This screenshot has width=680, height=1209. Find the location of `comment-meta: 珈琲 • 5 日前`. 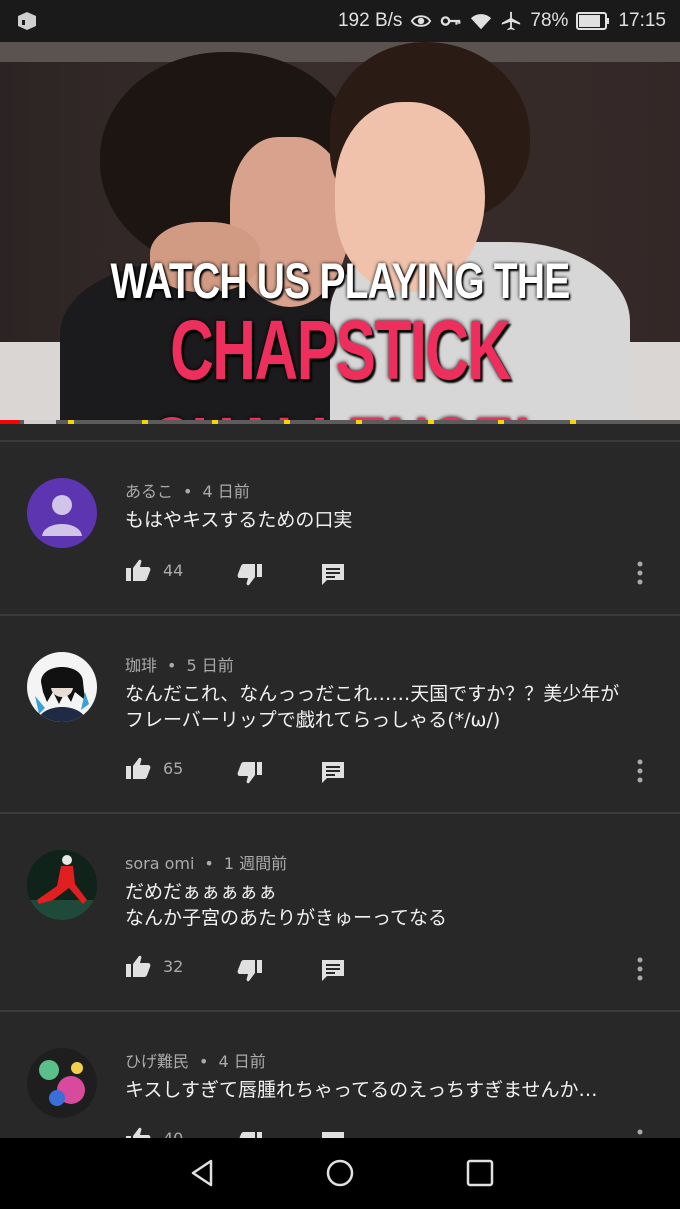

comment-meta: 珈琲 • 5 日前 is located at coordinates (179, 665).